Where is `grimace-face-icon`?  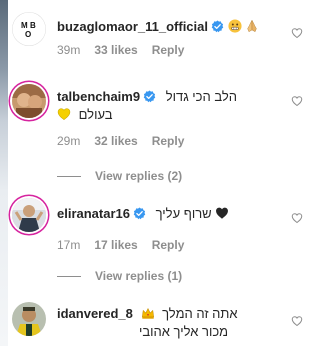 grimace-face-icon is located at coordinates (235, 26).